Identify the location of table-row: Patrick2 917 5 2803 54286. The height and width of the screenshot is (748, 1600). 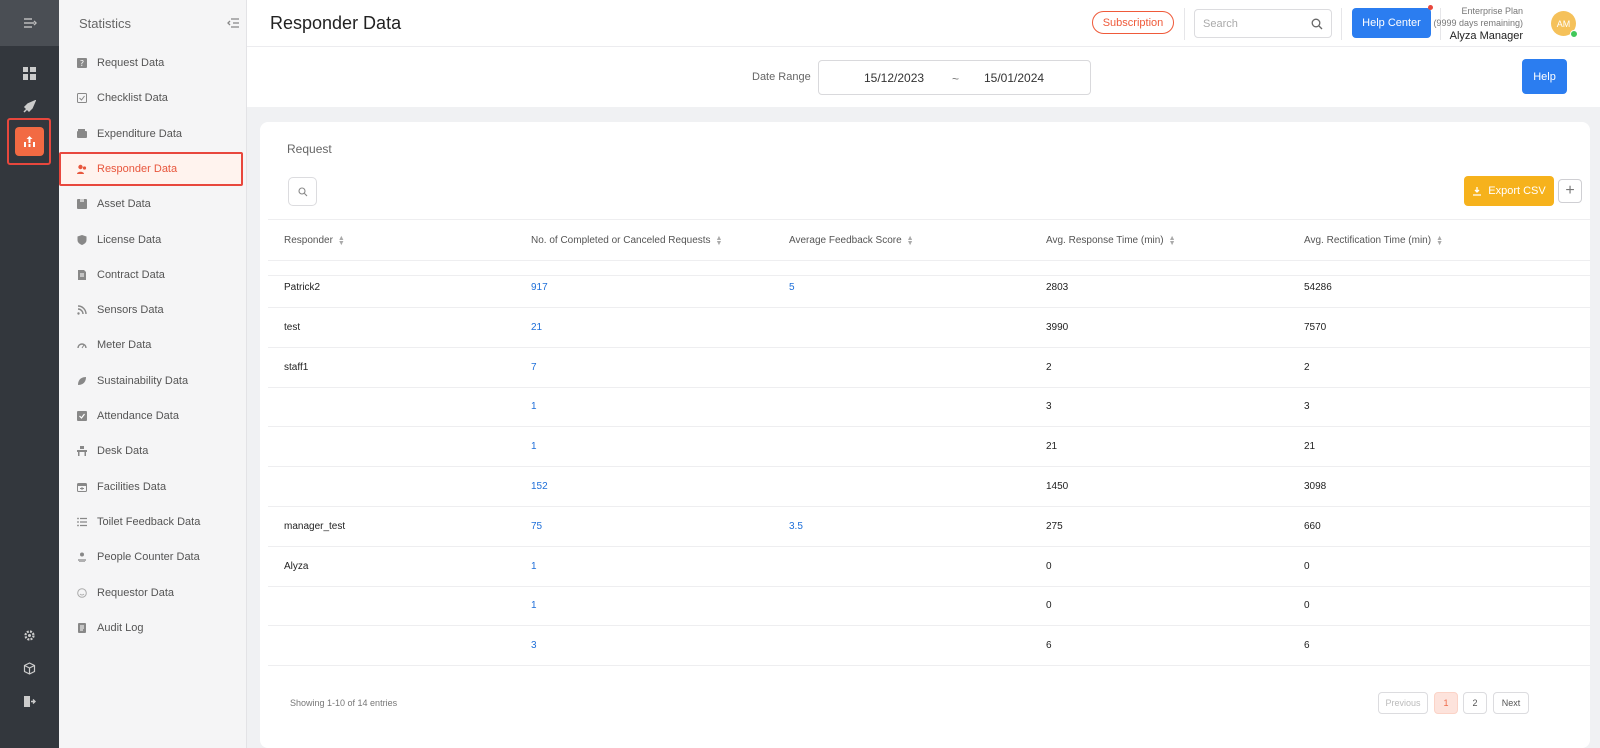
(929, 288).